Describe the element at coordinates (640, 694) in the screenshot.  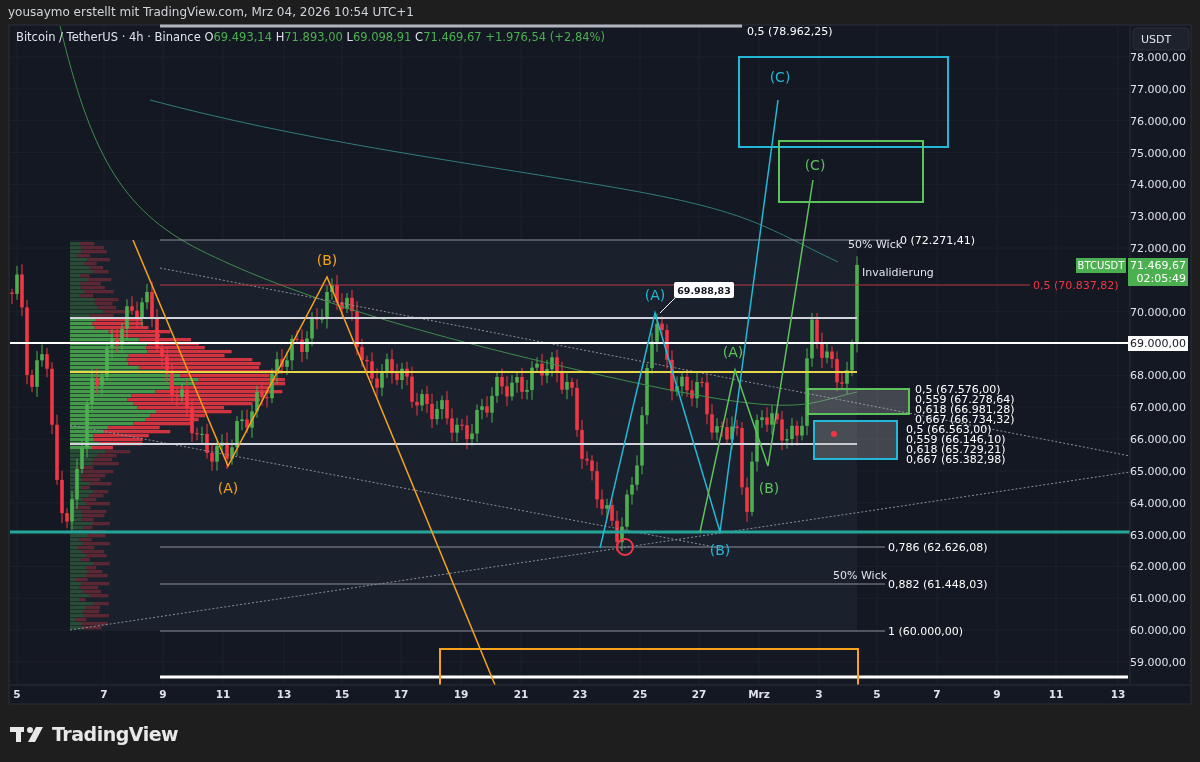
I see `time-axis-label: 25` at that location.